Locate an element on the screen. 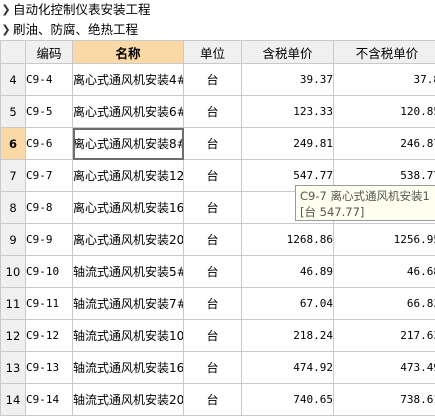 The image size is (435, 418). cell-code: C9-13 is located at coordinates (49, 367).